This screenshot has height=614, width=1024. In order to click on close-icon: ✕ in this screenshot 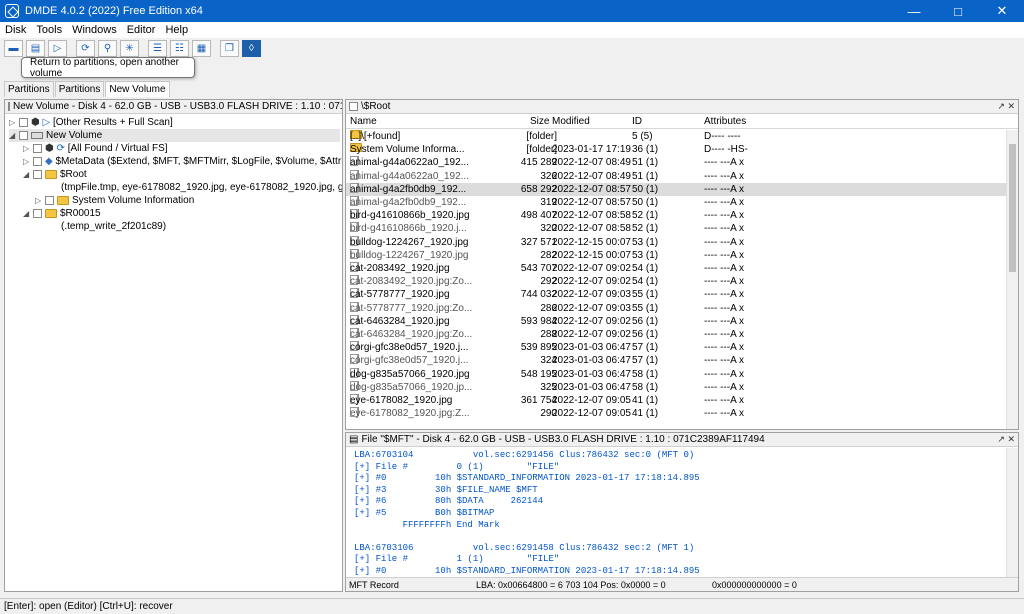, I will do `click(1002, 11)`.